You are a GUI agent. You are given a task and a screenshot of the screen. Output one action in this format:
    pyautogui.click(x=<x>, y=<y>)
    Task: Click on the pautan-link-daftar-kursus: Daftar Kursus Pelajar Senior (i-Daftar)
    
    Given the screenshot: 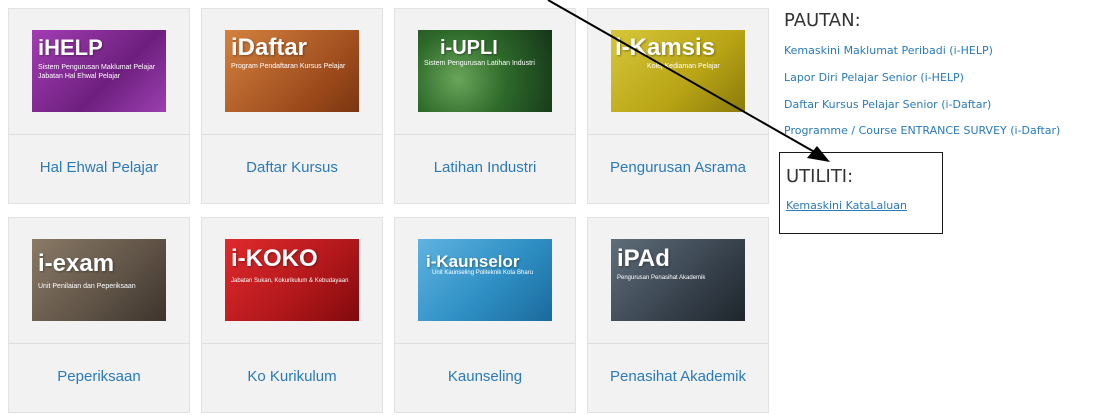 What is the action you would take?
    pyautogui.click(x=887, y=104)
    